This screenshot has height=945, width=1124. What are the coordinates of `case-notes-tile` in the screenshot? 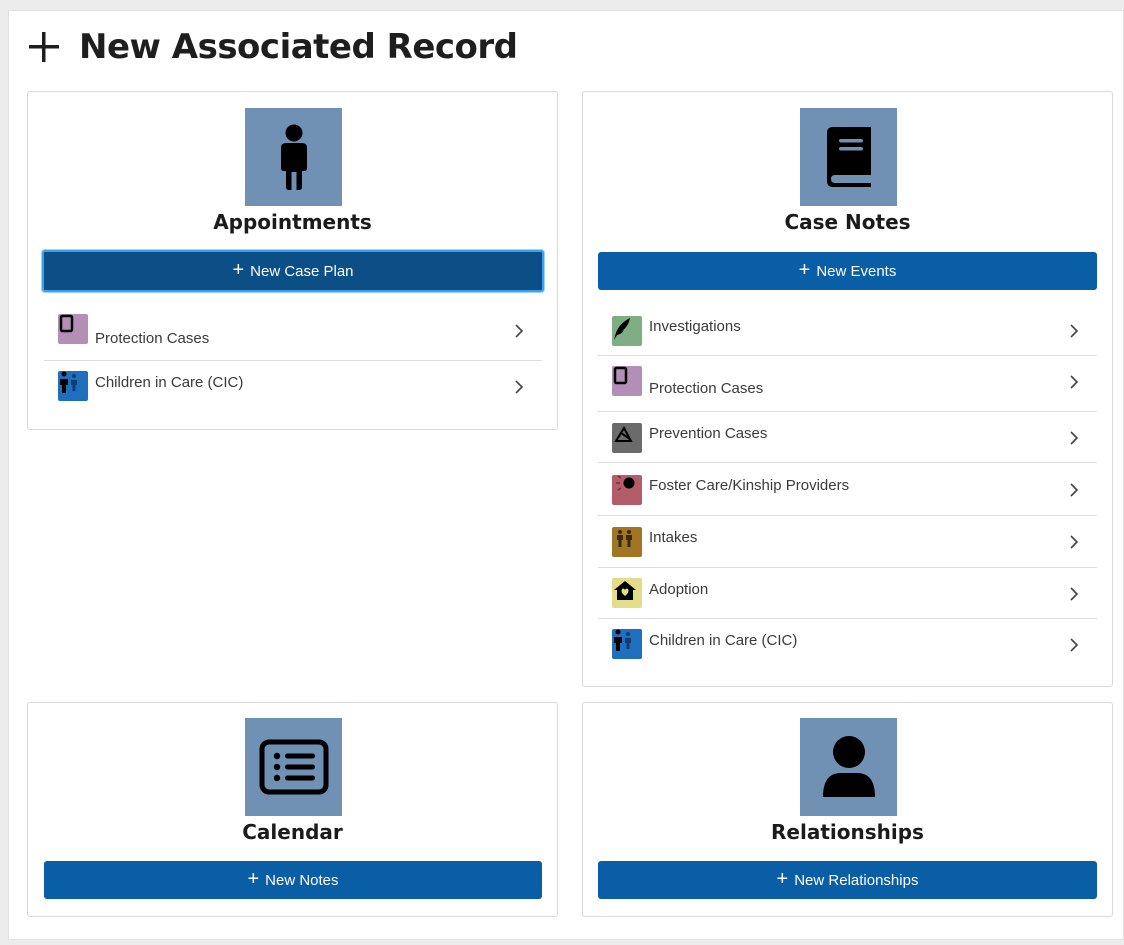 It's located at (848, 157).